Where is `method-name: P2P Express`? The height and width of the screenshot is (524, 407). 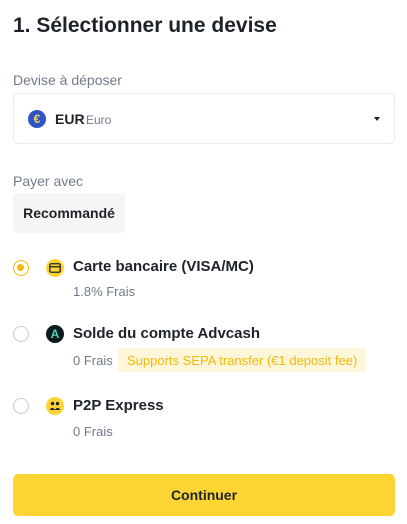 method-name: P2P Express is located at coordinates (118, 405).